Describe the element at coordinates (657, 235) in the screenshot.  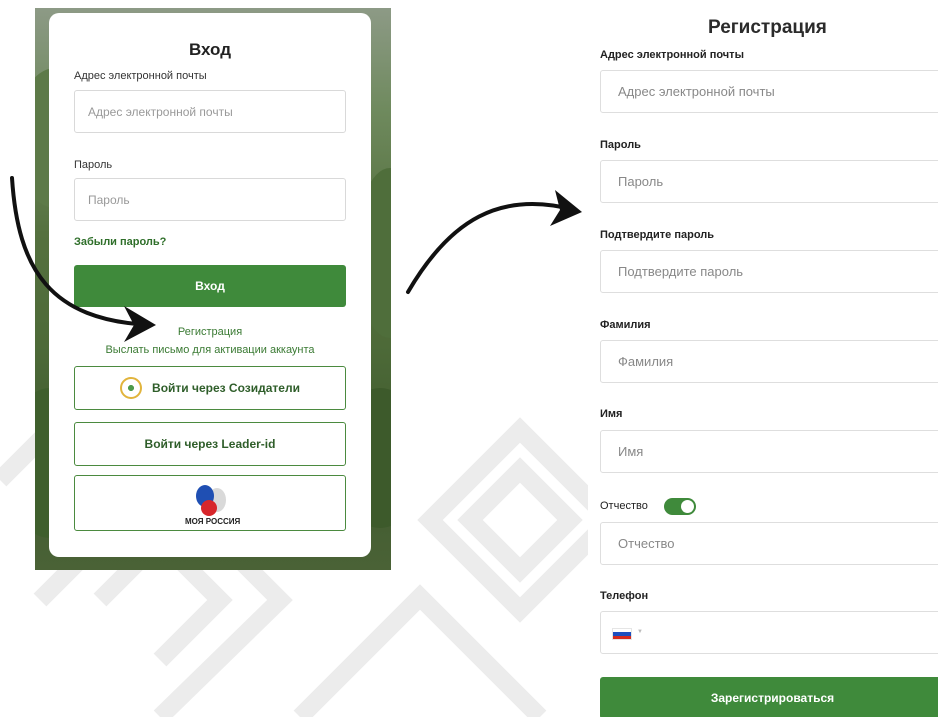
I see `reg-confirm-label: Подтвердите пароль` at that location.